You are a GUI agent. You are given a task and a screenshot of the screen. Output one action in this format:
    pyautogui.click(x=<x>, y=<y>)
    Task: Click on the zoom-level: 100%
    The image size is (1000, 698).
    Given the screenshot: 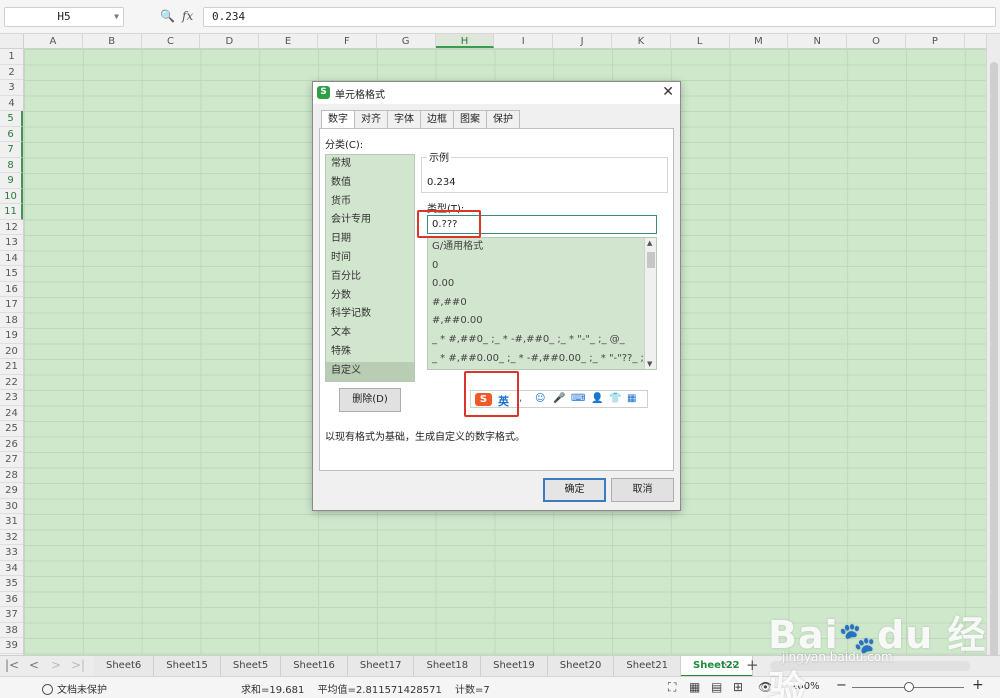 What is the action you would take?
    pyautogui.click(x=805, y=686)
    